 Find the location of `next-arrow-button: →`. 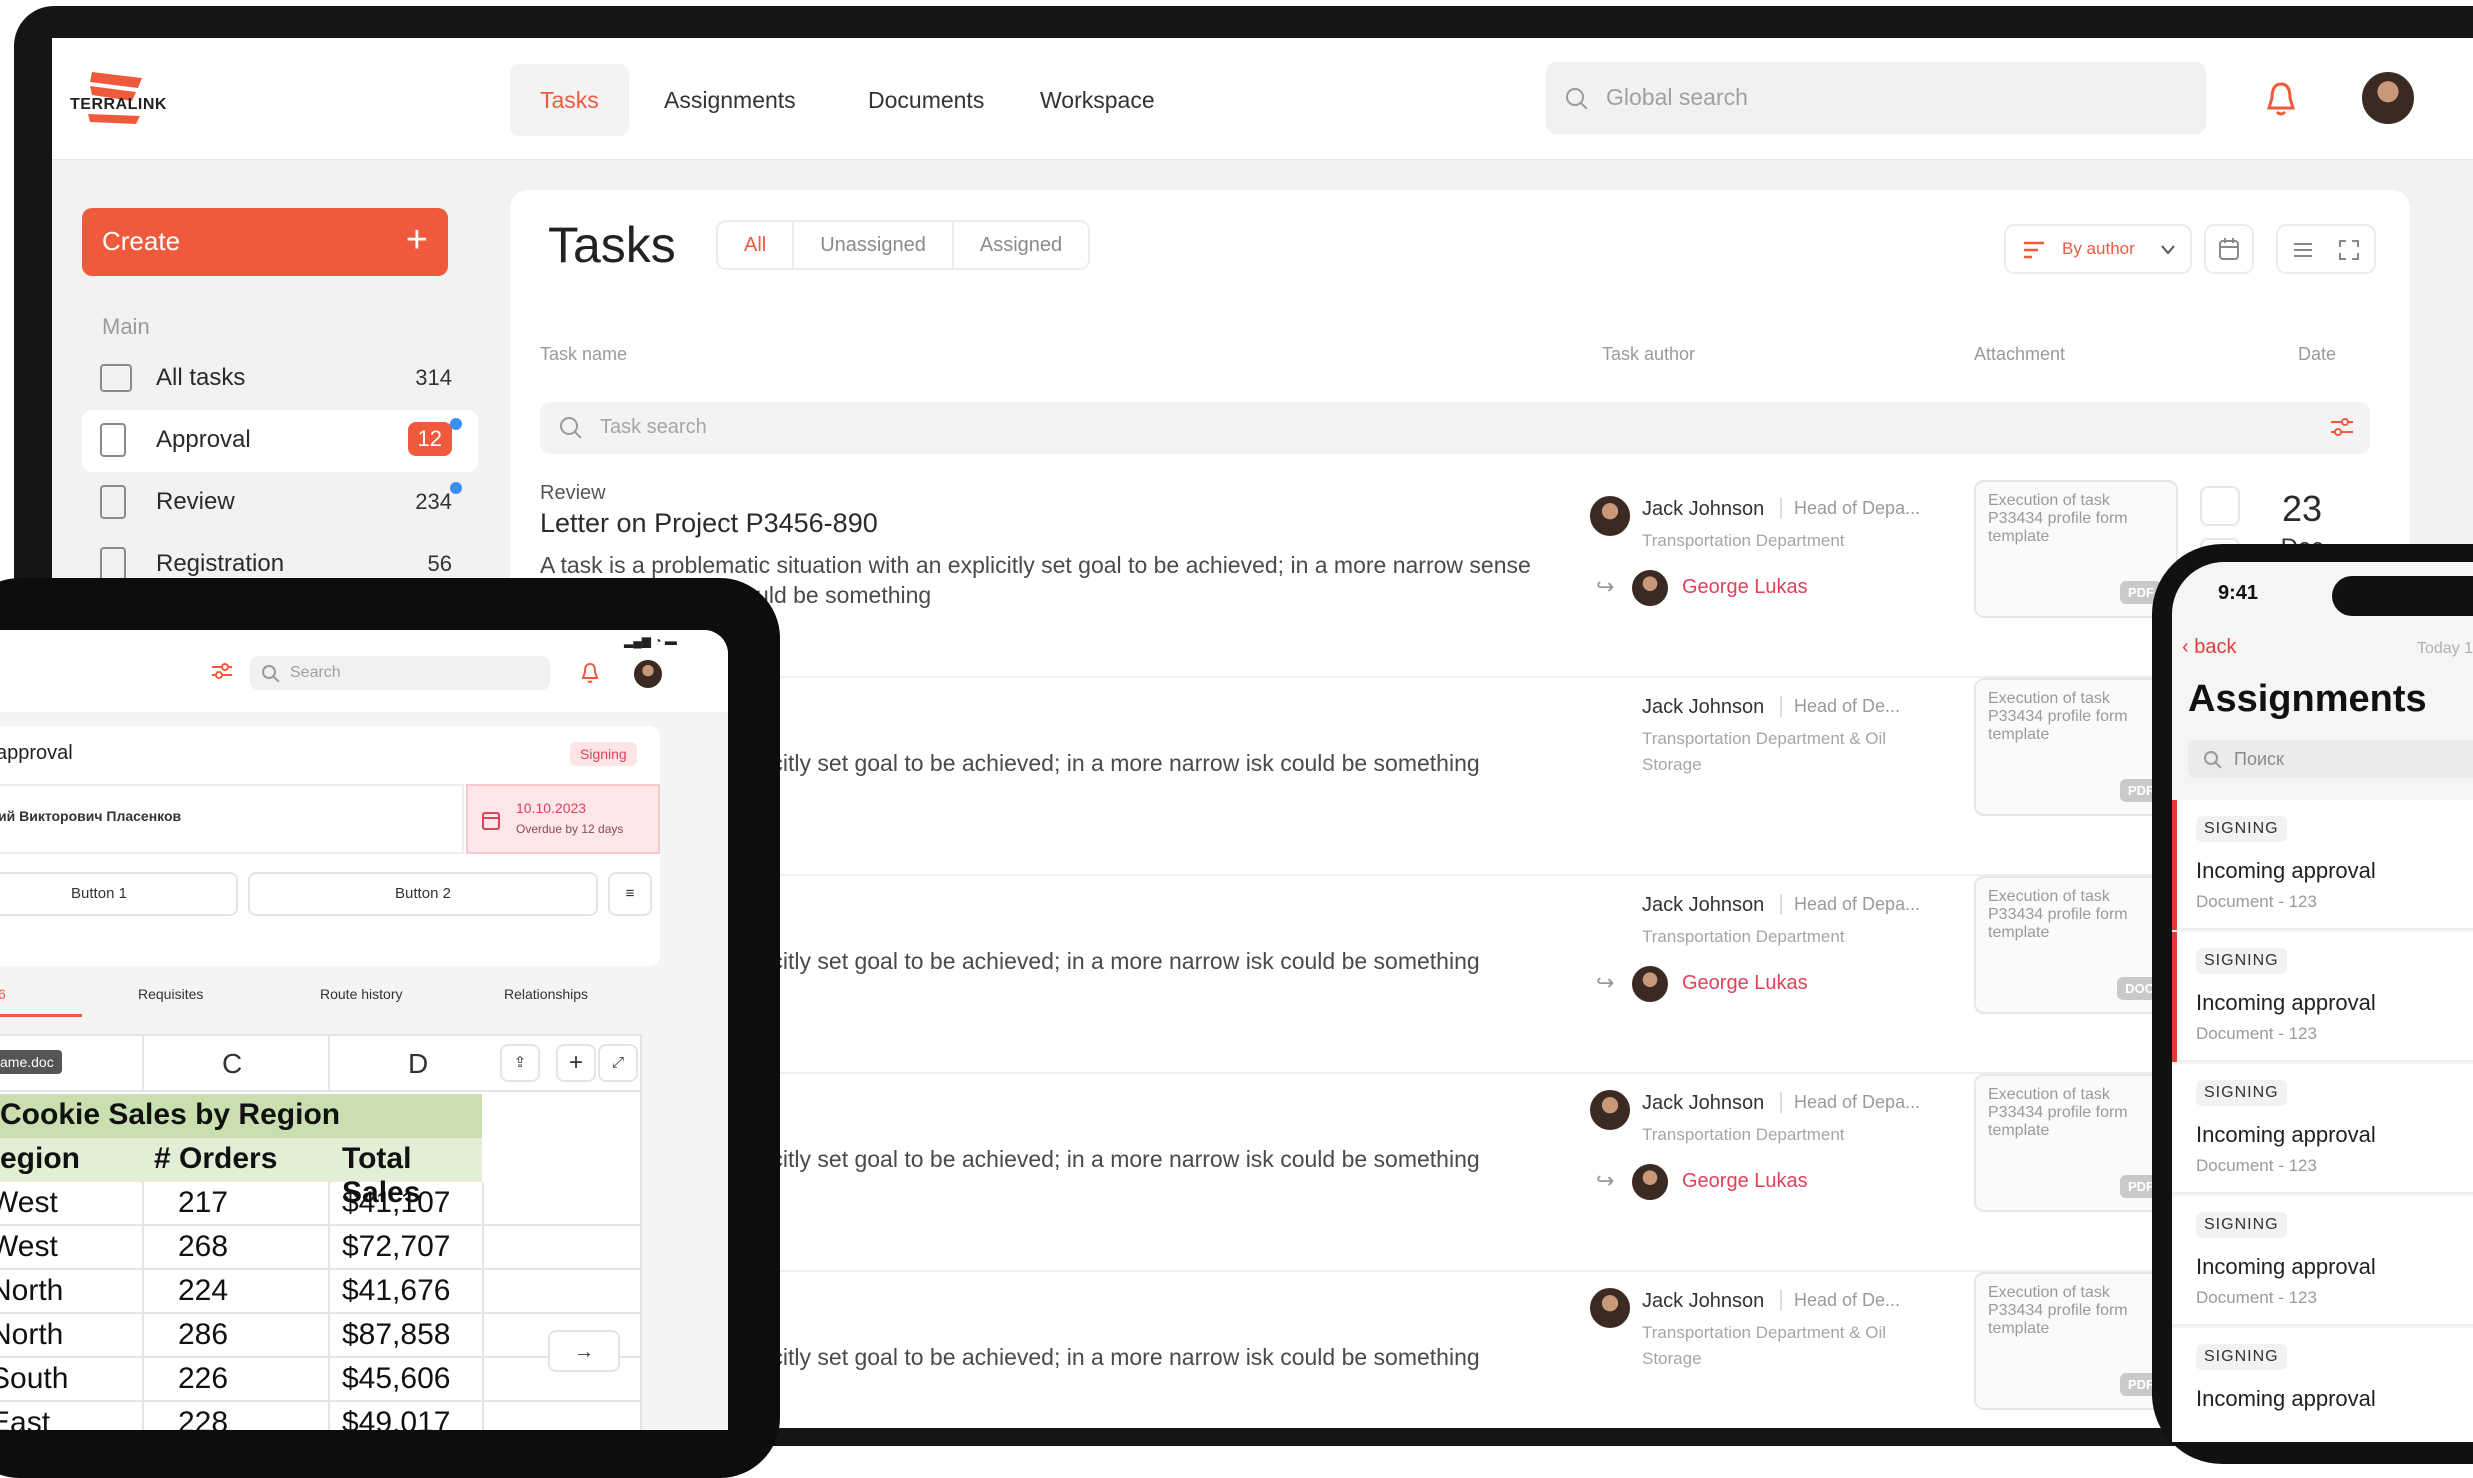

next-arrow-button: → is located at coordinates (584, 1351).